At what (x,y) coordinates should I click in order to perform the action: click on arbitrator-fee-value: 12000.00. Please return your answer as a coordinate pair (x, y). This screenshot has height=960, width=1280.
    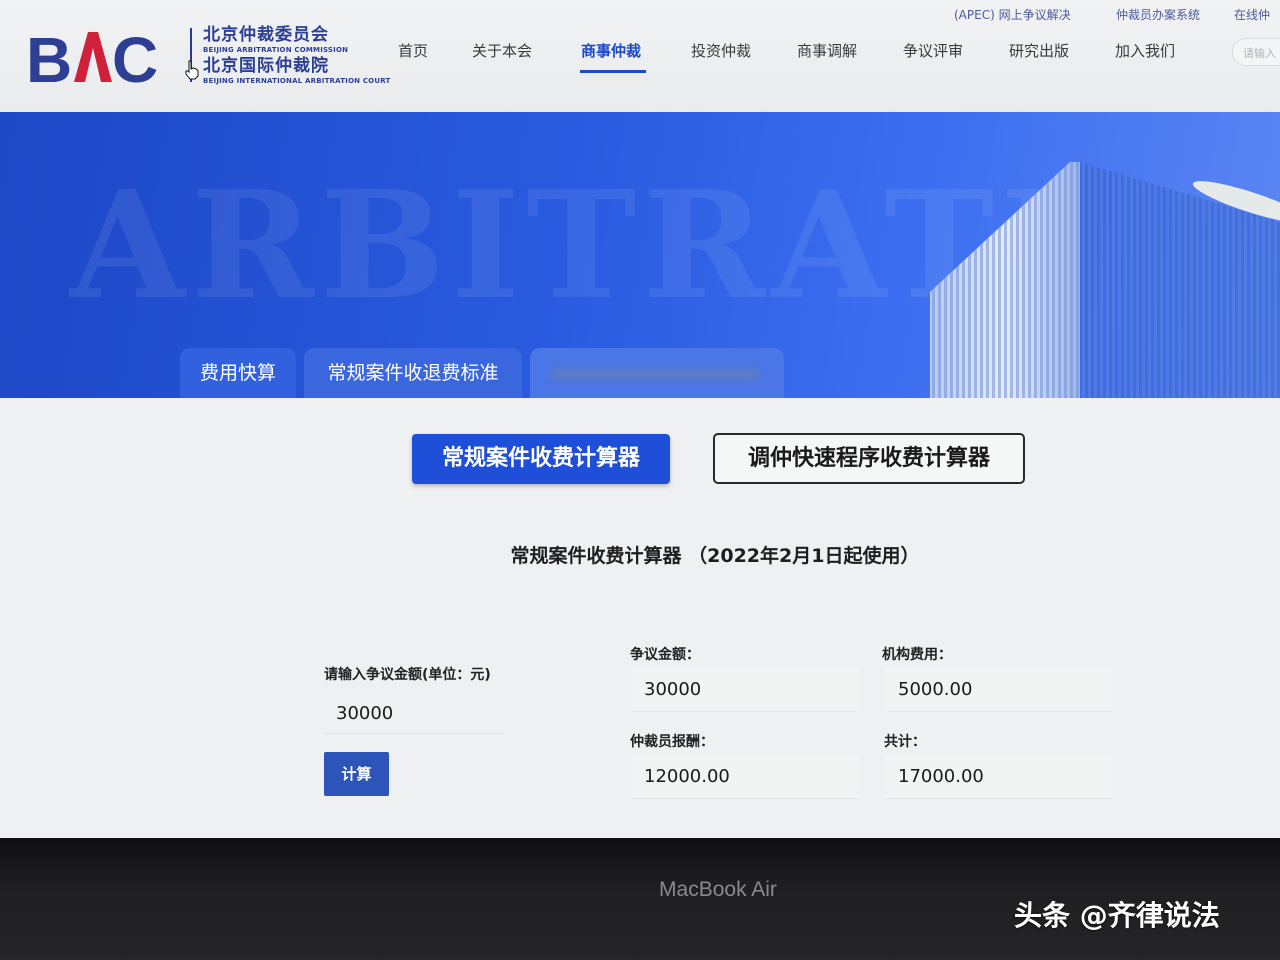
    Looking at the image, I should click on (745, 777).